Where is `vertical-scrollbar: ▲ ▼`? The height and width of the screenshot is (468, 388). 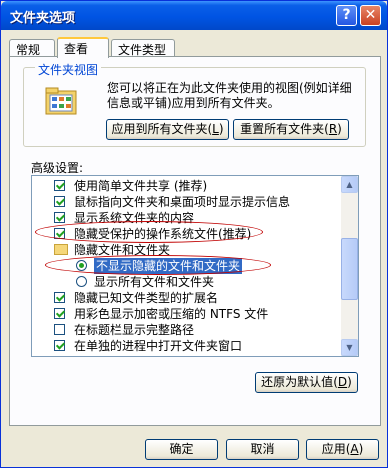
vertical-scrollbar: ▲ ▼ is located at coordinates (349, 266).